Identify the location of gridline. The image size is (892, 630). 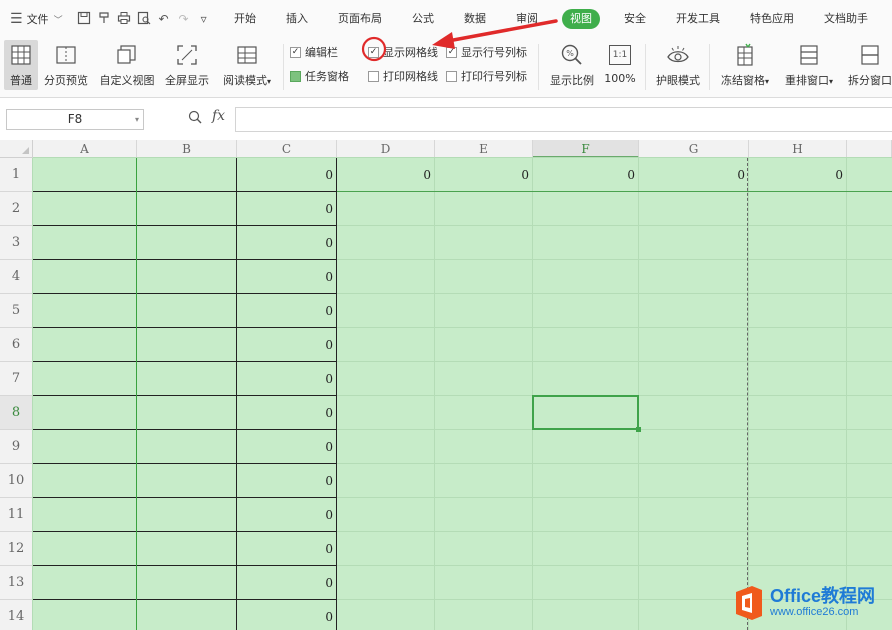
(532, 394).